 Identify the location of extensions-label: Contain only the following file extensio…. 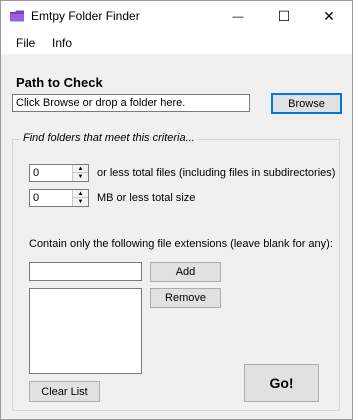
(181, 244).